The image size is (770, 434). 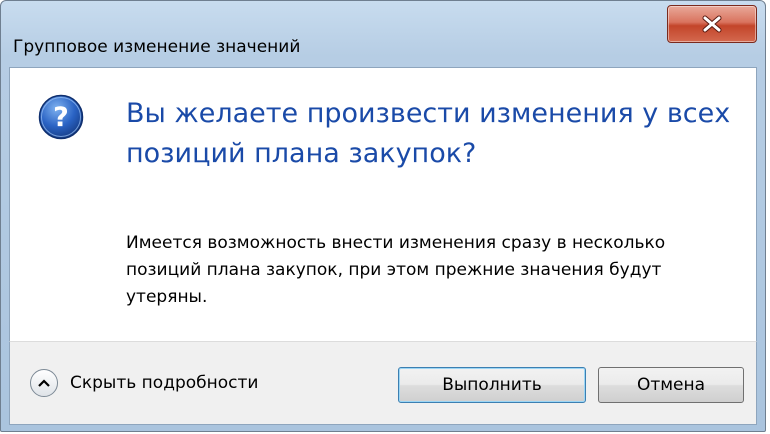 I want to click on close-icon, so click(x=712, y=24).